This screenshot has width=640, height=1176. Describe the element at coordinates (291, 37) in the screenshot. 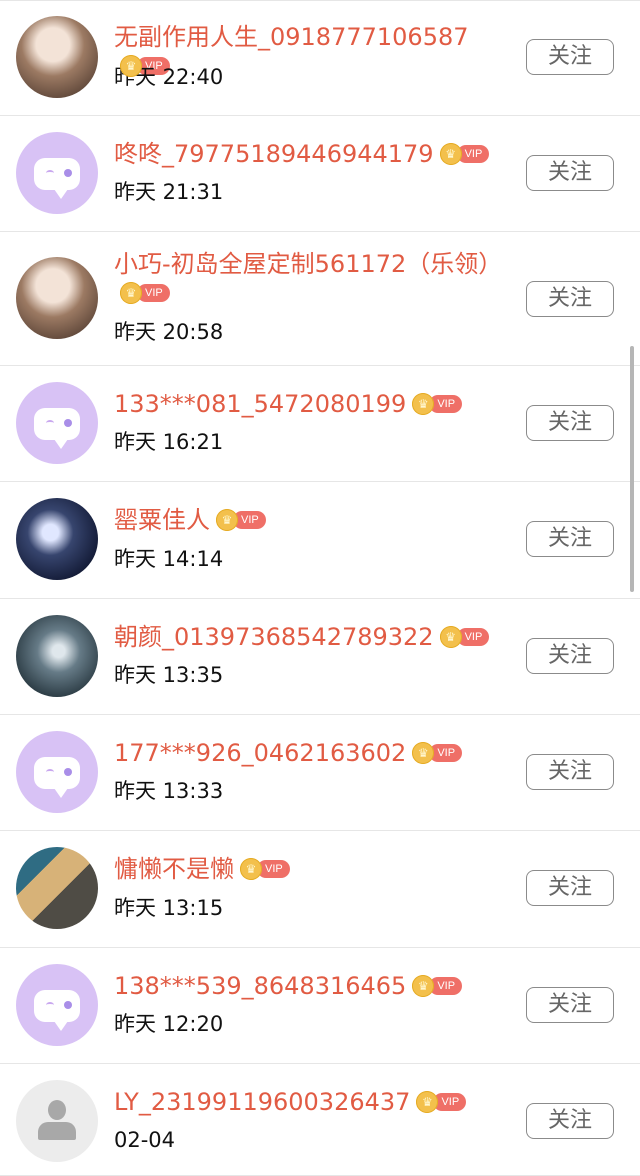

I see `user-name: 无副作用人生_0918777106587` at that location.